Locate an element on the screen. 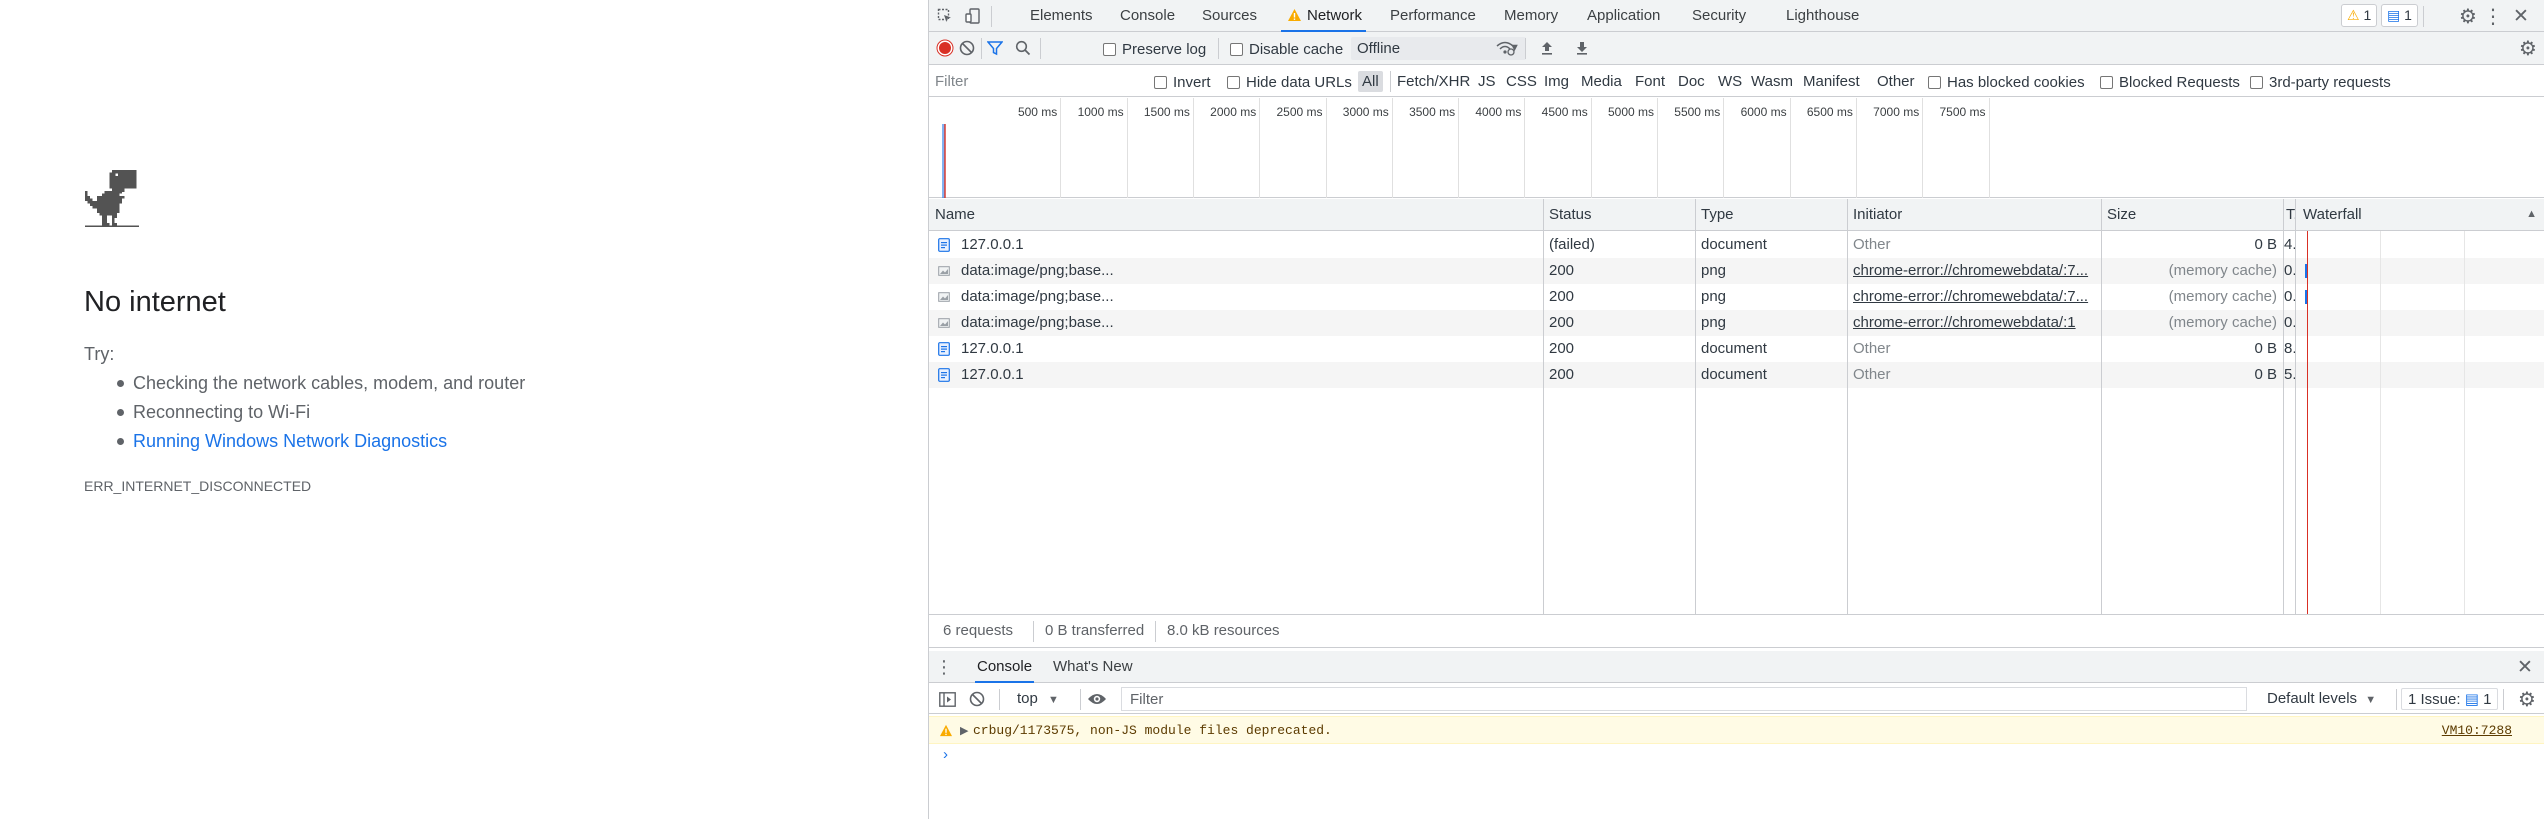 The width and height of the screenshot is (2544, 819). page-title: No internet is located at coordinates (155, 302).